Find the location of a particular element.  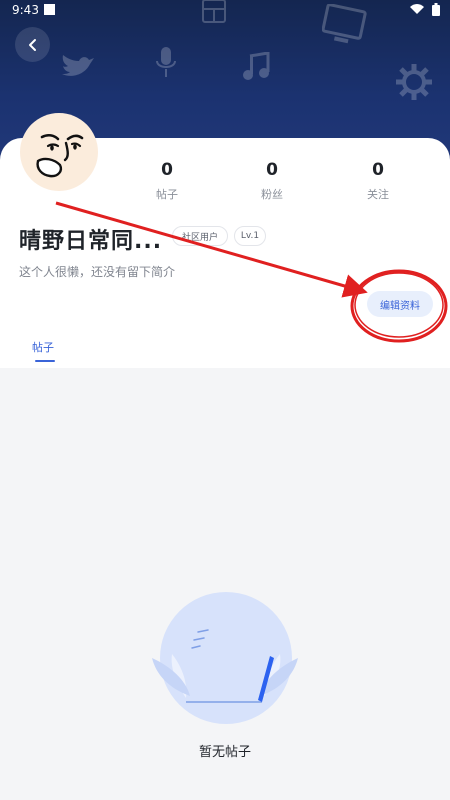

stat-followers: 0 粉丝 is located at coordinates (272, 181).